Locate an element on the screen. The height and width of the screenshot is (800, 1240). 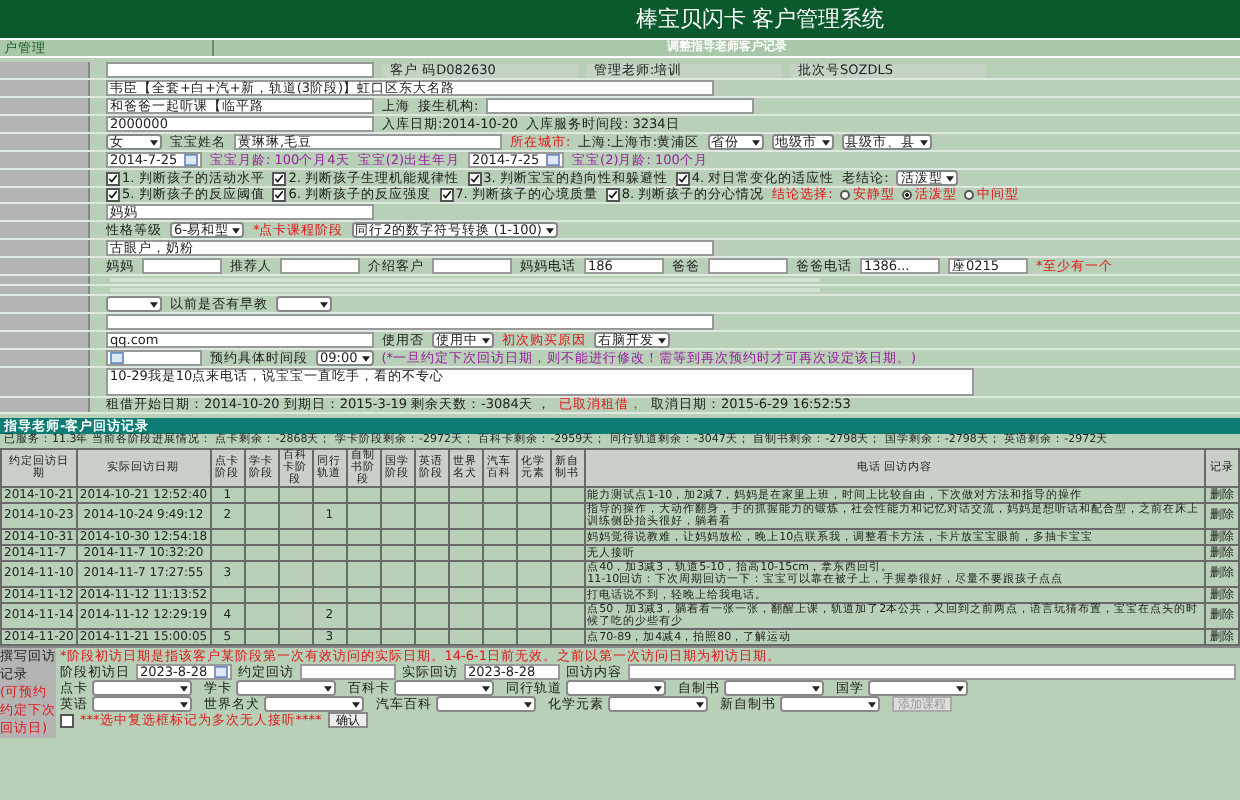
checkbox is located at coordinates (67, 720).